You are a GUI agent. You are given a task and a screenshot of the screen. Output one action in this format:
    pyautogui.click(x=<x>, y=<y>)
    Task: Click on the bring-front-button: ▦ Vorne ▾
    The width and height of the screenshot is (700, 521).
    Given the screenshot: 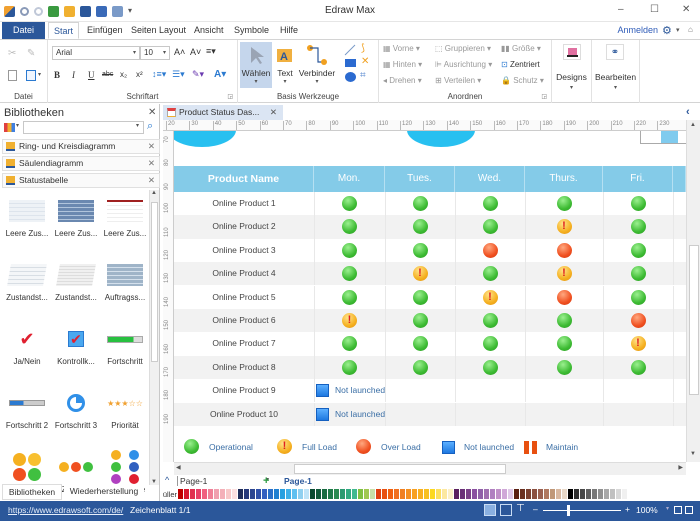 What is the action you would take?
    pyautogui.click(x=401, y=48)
    